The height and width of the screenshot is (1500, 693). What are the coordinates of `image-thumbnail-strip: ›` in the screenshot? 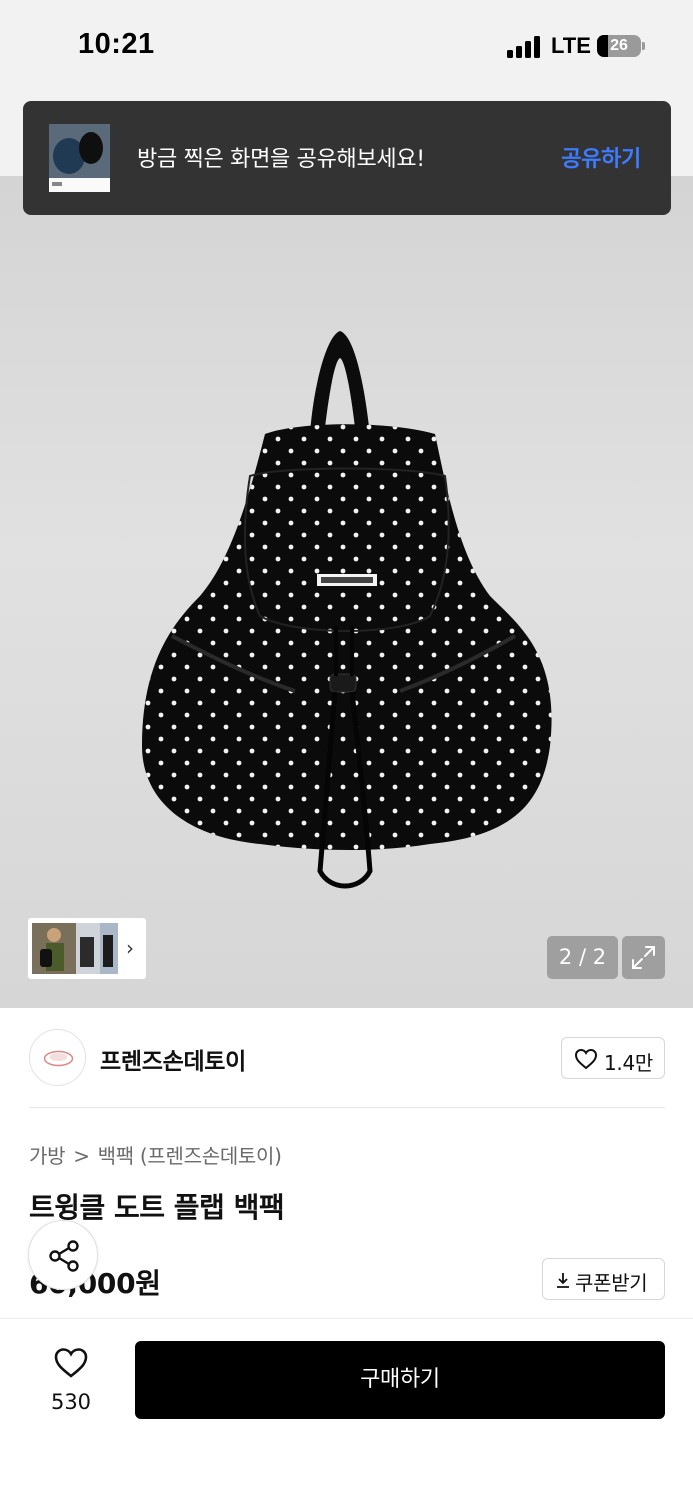 It's located at (87, 948).